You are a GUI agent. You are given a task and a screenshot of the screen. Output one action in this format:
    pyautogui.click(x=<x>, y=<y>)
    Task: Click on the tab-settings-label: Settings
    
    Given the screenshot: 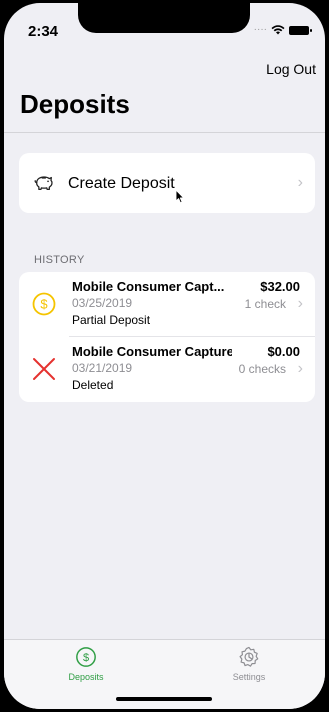 What is the action you would take?
    pyautogui.click(x=249, y=677)
    